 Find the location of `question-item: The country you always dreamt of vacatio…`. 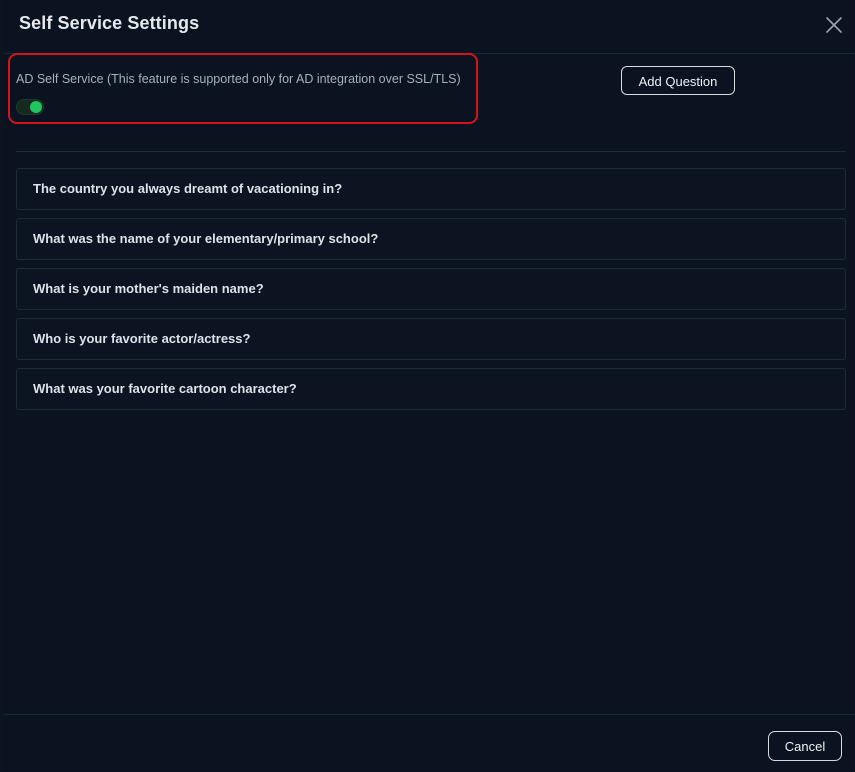

question-item: The country you always dreamt of vacatio… is located at coordinates (431, 189).